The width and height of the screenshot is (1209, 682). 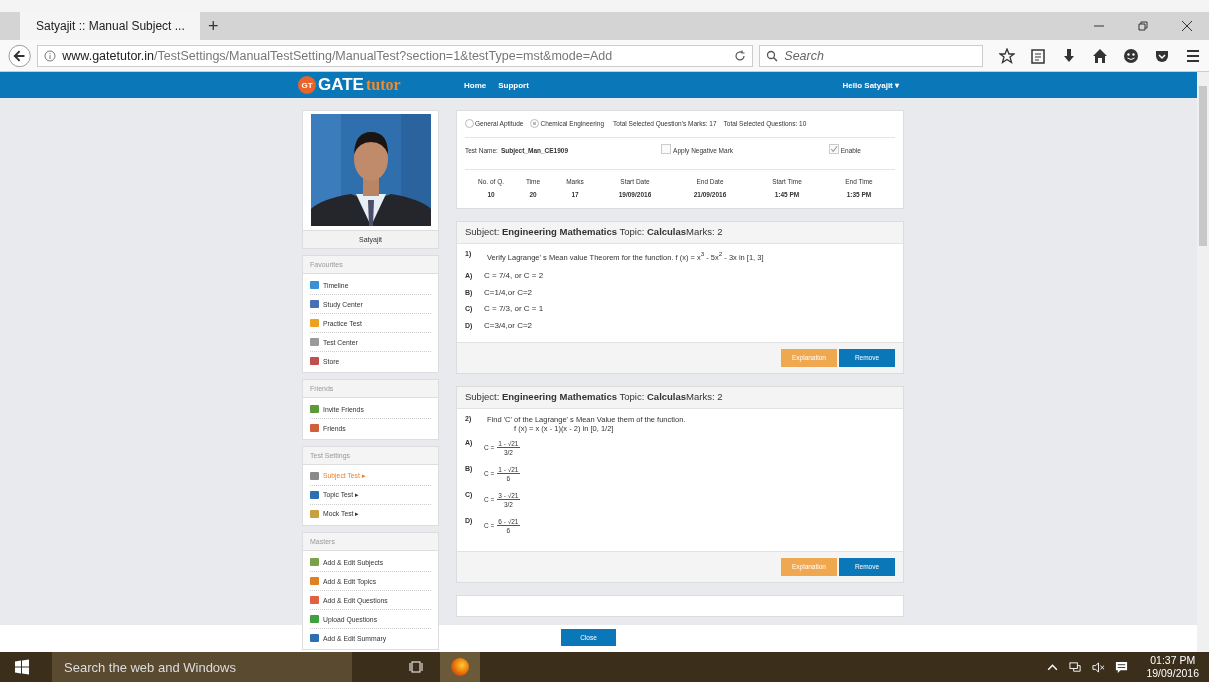 I want to click on network-icon, so click(x=1076, y=667).